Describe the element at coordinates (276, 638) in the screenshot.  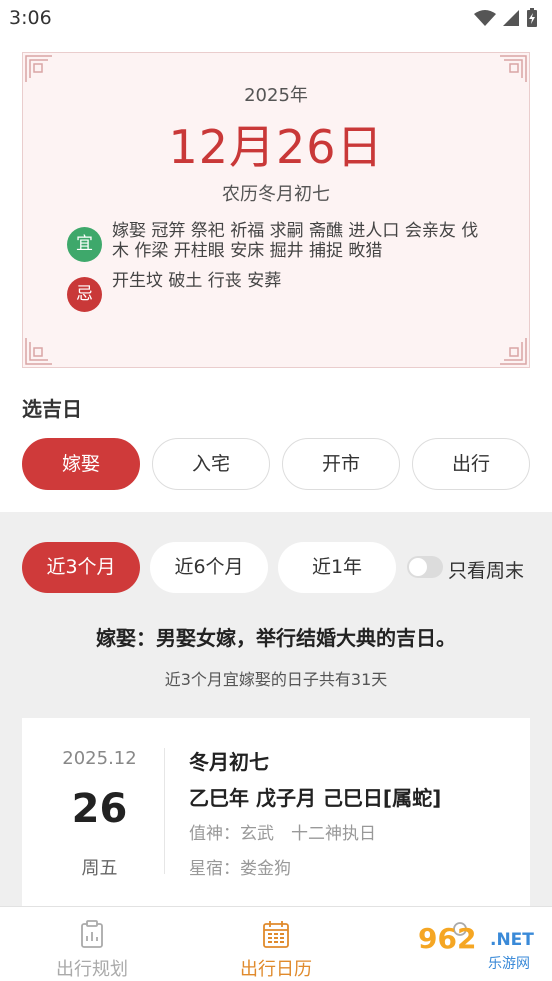
I see `category-description: 嫁娶：男娶女嫁，举行结婚大典的吉日。` at that location.